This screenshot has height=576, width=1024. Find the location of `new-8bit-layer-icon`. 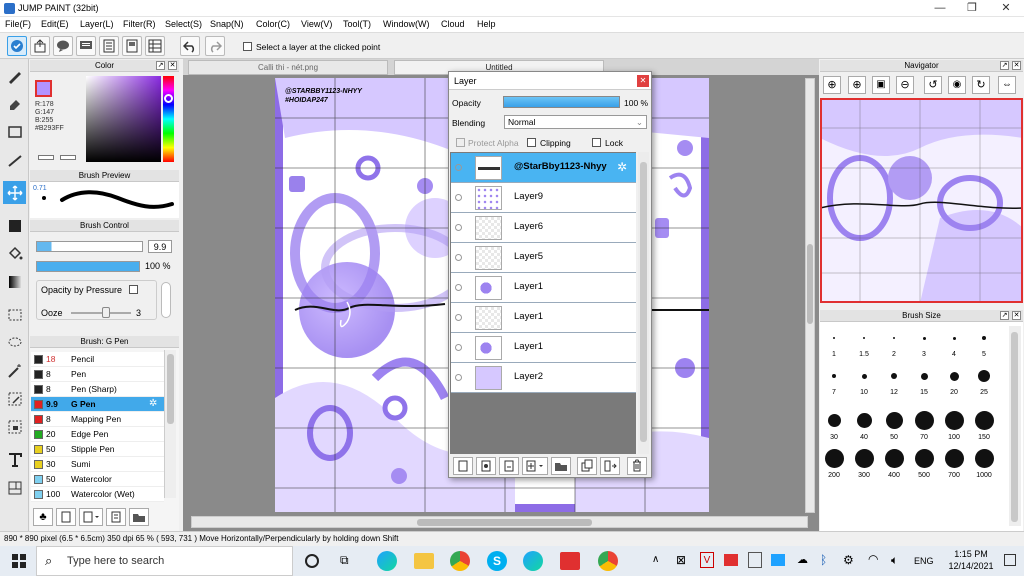

new-8bit-layer-icon is located at coordinates (509, 466).